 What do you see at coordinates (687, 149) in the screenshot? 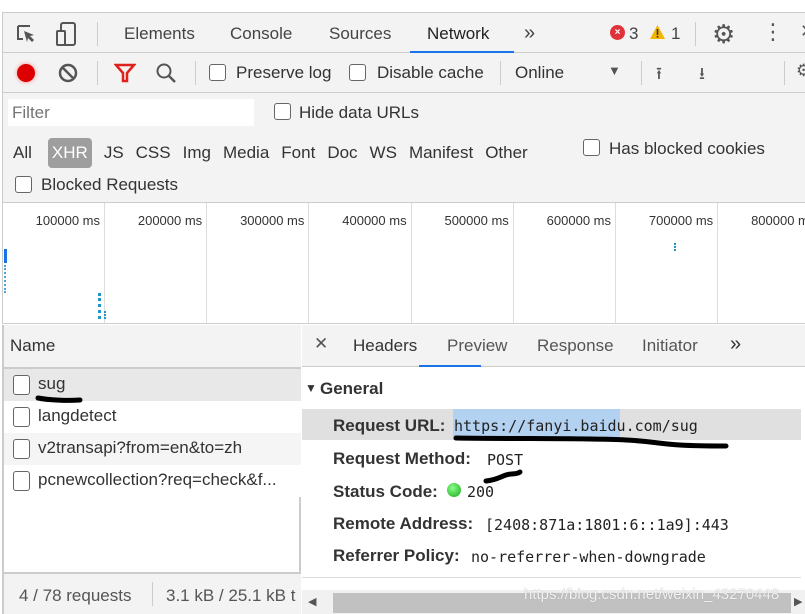
I see `has-blocked-cookies-label: Has blocked cookies` at bounding box center [687, 149].